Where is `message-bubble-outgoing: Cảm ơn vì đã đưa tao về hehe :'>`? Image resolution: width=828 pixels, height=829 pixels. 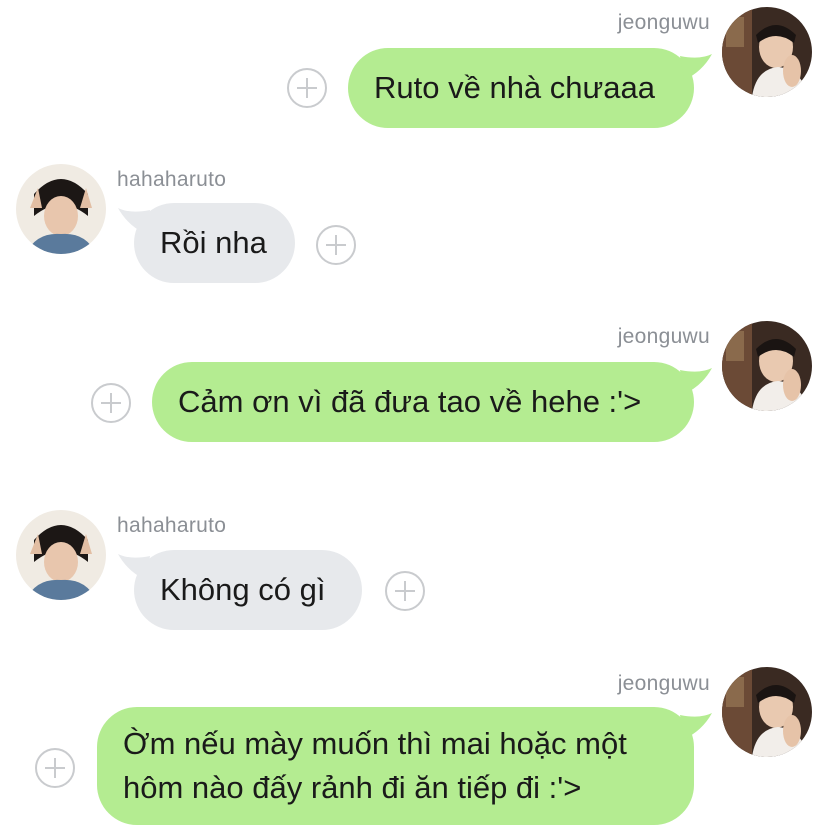 message-bubble-outgoing: Cảm ơn vì đã đưa tao về hehe :'> is located at coordinates (423, 402).